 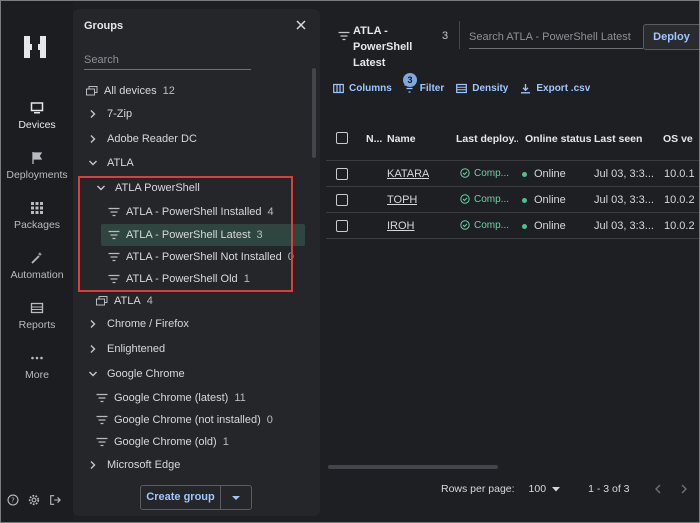 I want to click on col-header-name: Name, so click(x=401, y=139).